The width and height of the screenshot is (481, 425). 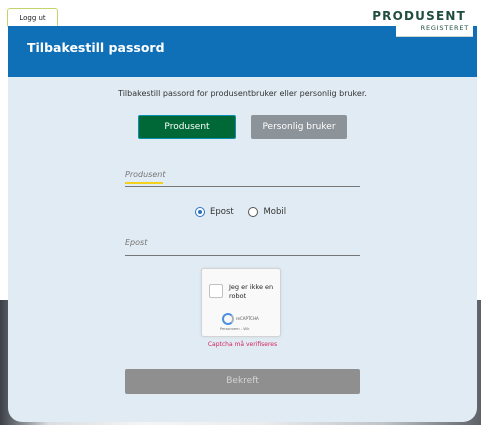 What do you see at coordinates (145, 174) in the screenshot?
I see `produsent-input: Produsent` at bounding box center [145, 174].